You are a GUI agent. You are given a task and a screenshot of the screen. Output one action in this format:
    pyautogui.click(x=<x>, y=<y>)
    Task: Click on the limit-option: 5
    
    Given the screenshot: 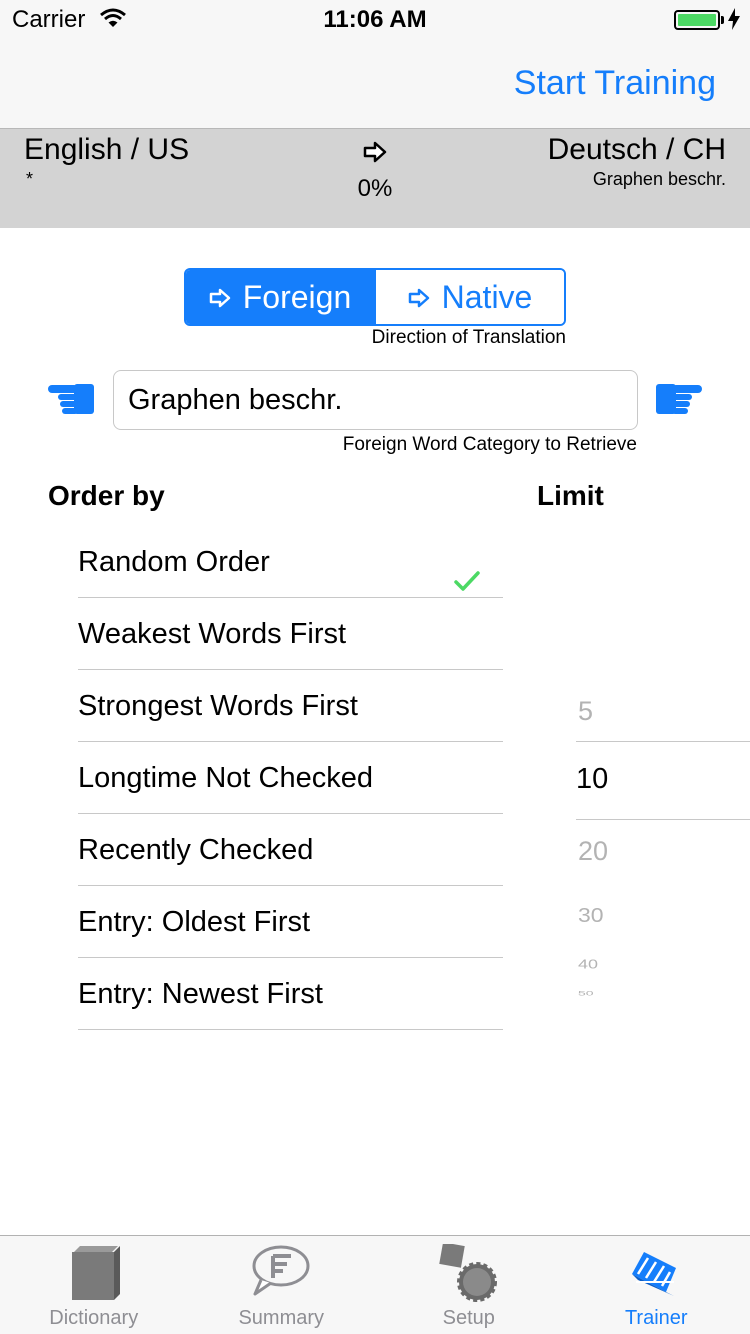 What is the action you would take?
    pyautogui.click(x=585, y=711)
    